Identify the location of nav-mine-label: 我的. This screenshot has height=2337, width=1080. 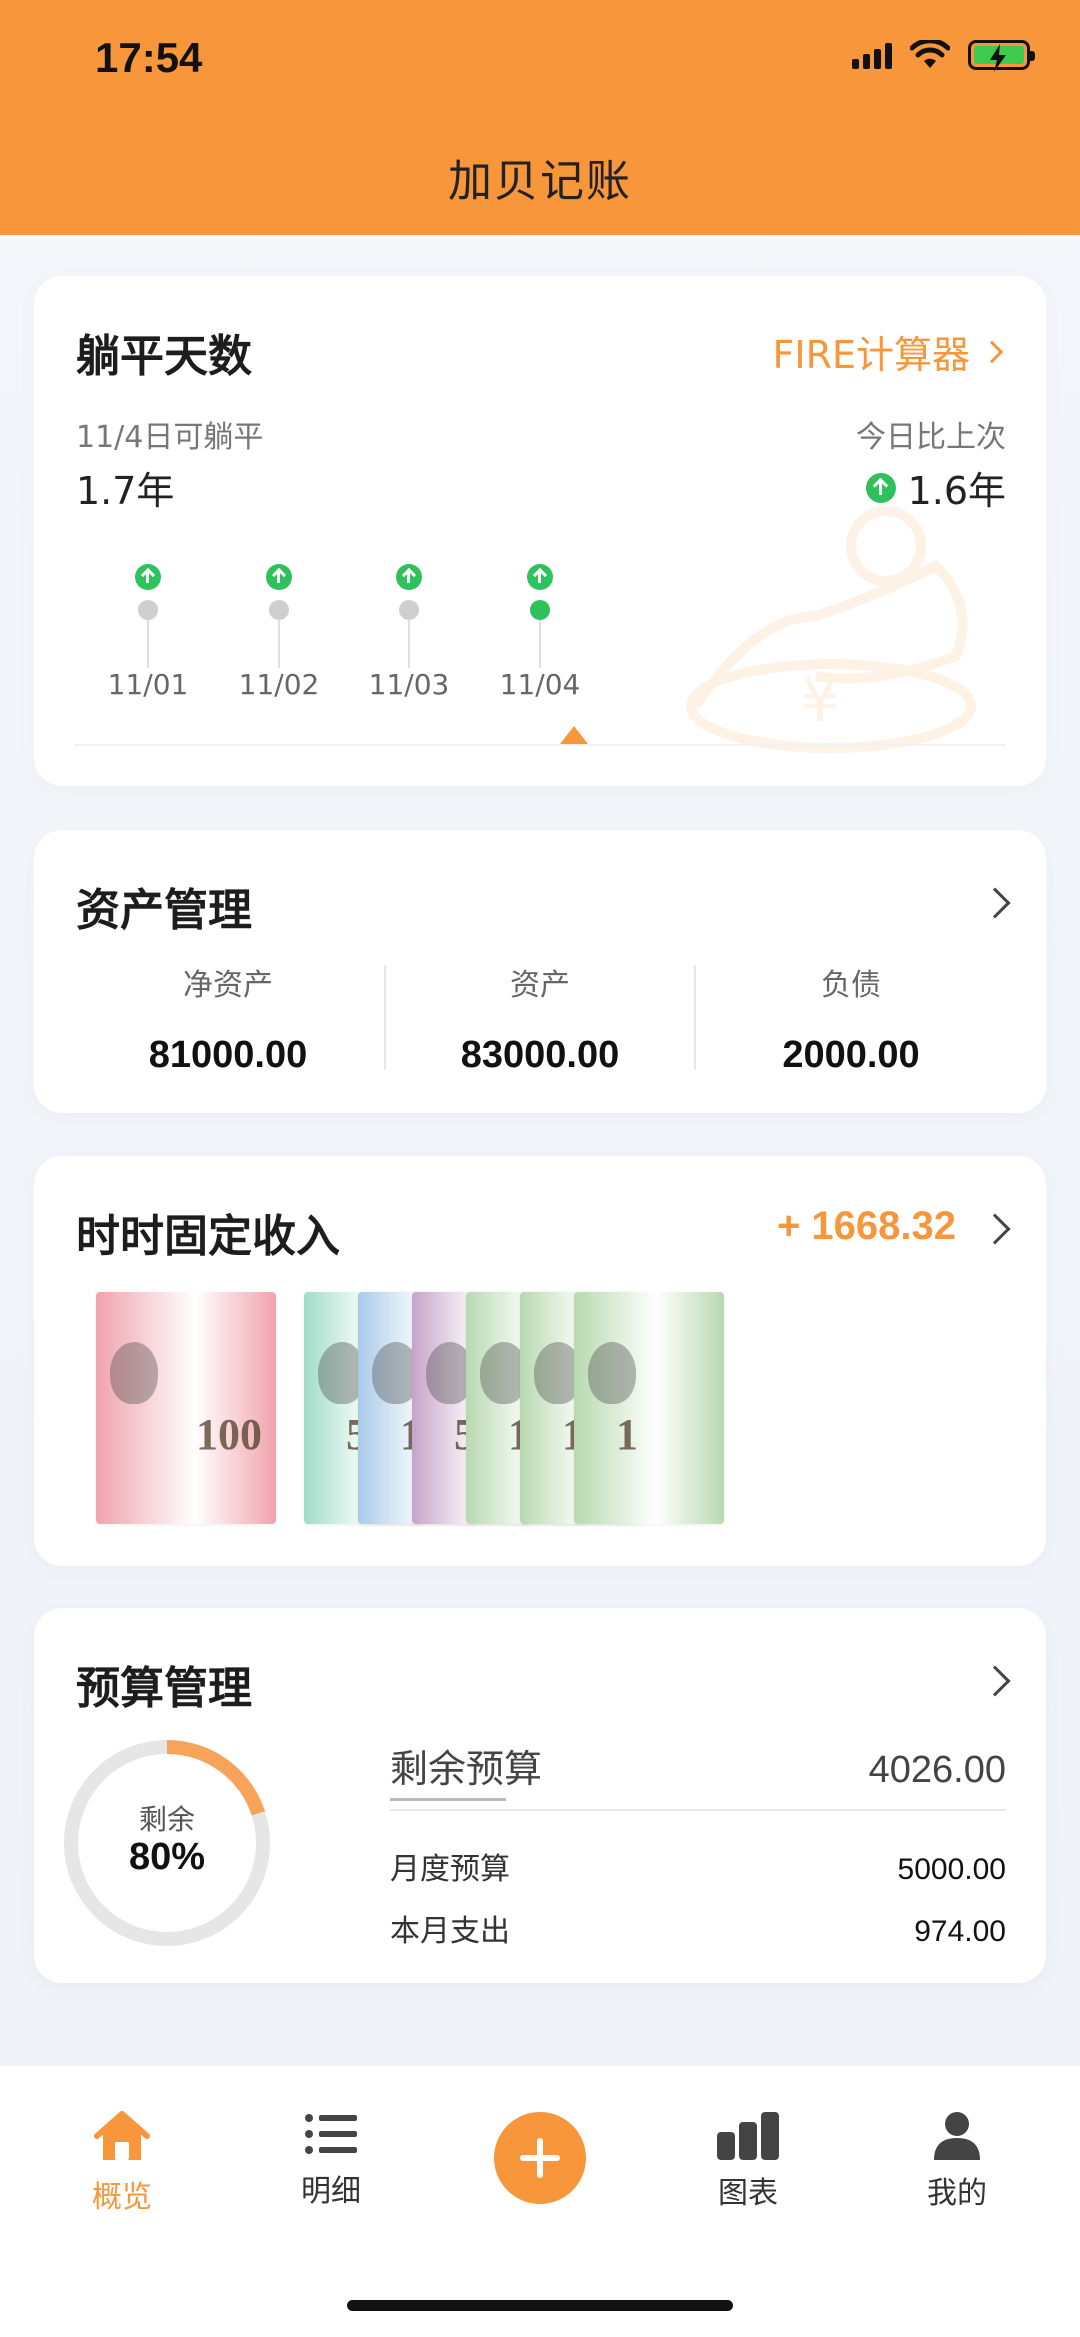
(957, 2193).